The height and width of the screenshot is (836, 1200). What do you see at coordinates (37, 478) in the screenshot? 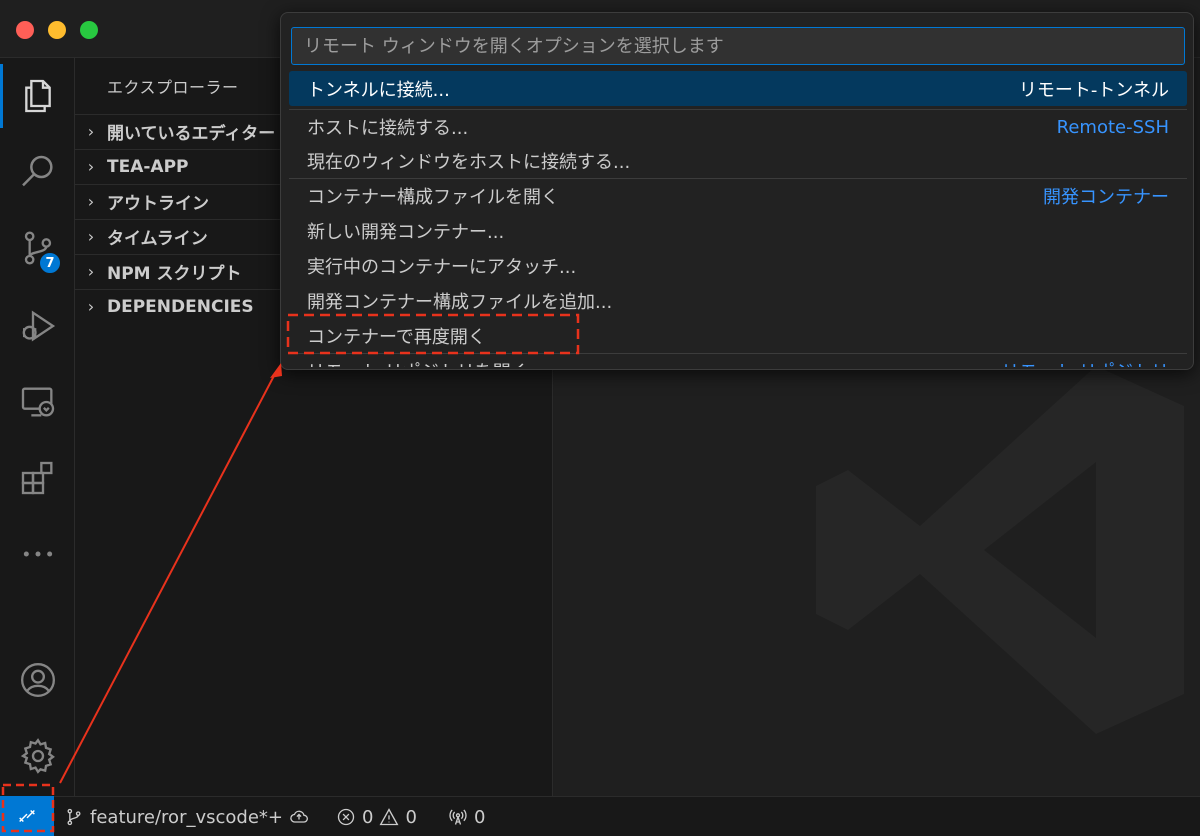
I see `extensions-icon` at bounding box center [37, 478].